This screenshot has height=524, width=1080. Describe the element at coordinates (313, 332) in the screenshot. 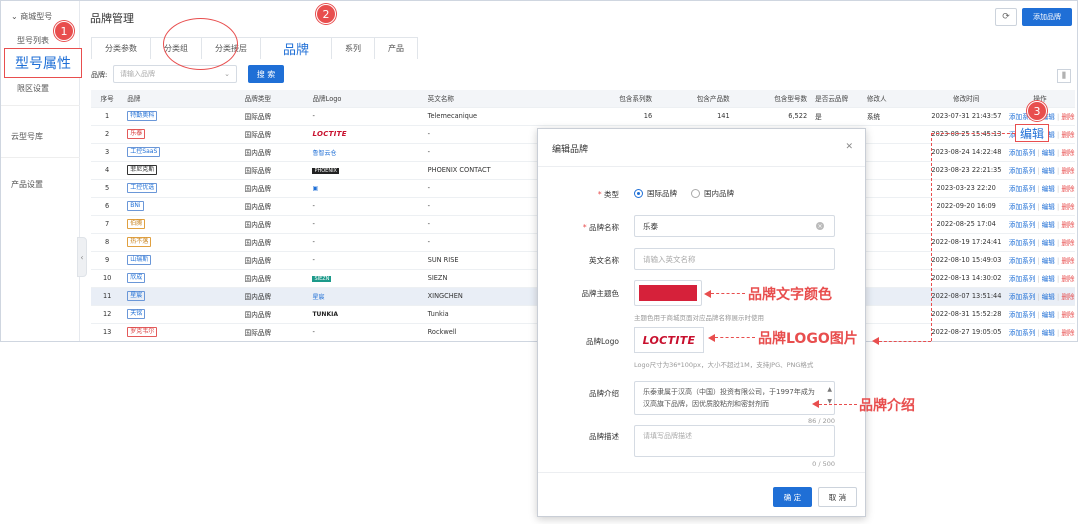

I see `brand-logo: -` at that location.